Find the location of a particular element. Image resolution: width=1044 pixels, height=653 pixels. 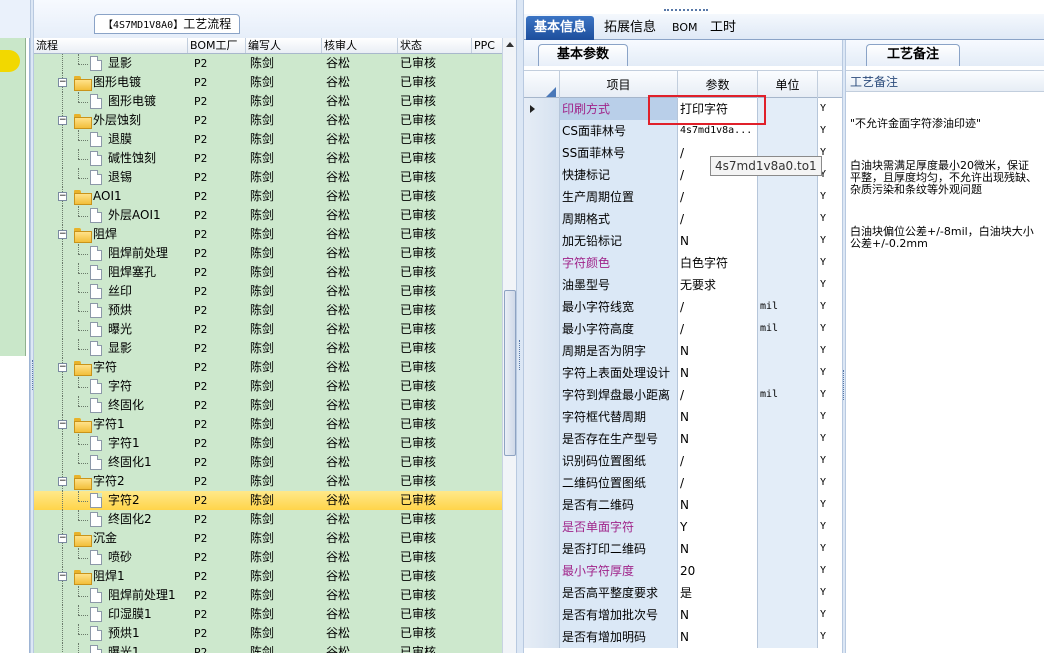

param-row: 是否高平整度要求是 Y is located at coordinates (683, 593).